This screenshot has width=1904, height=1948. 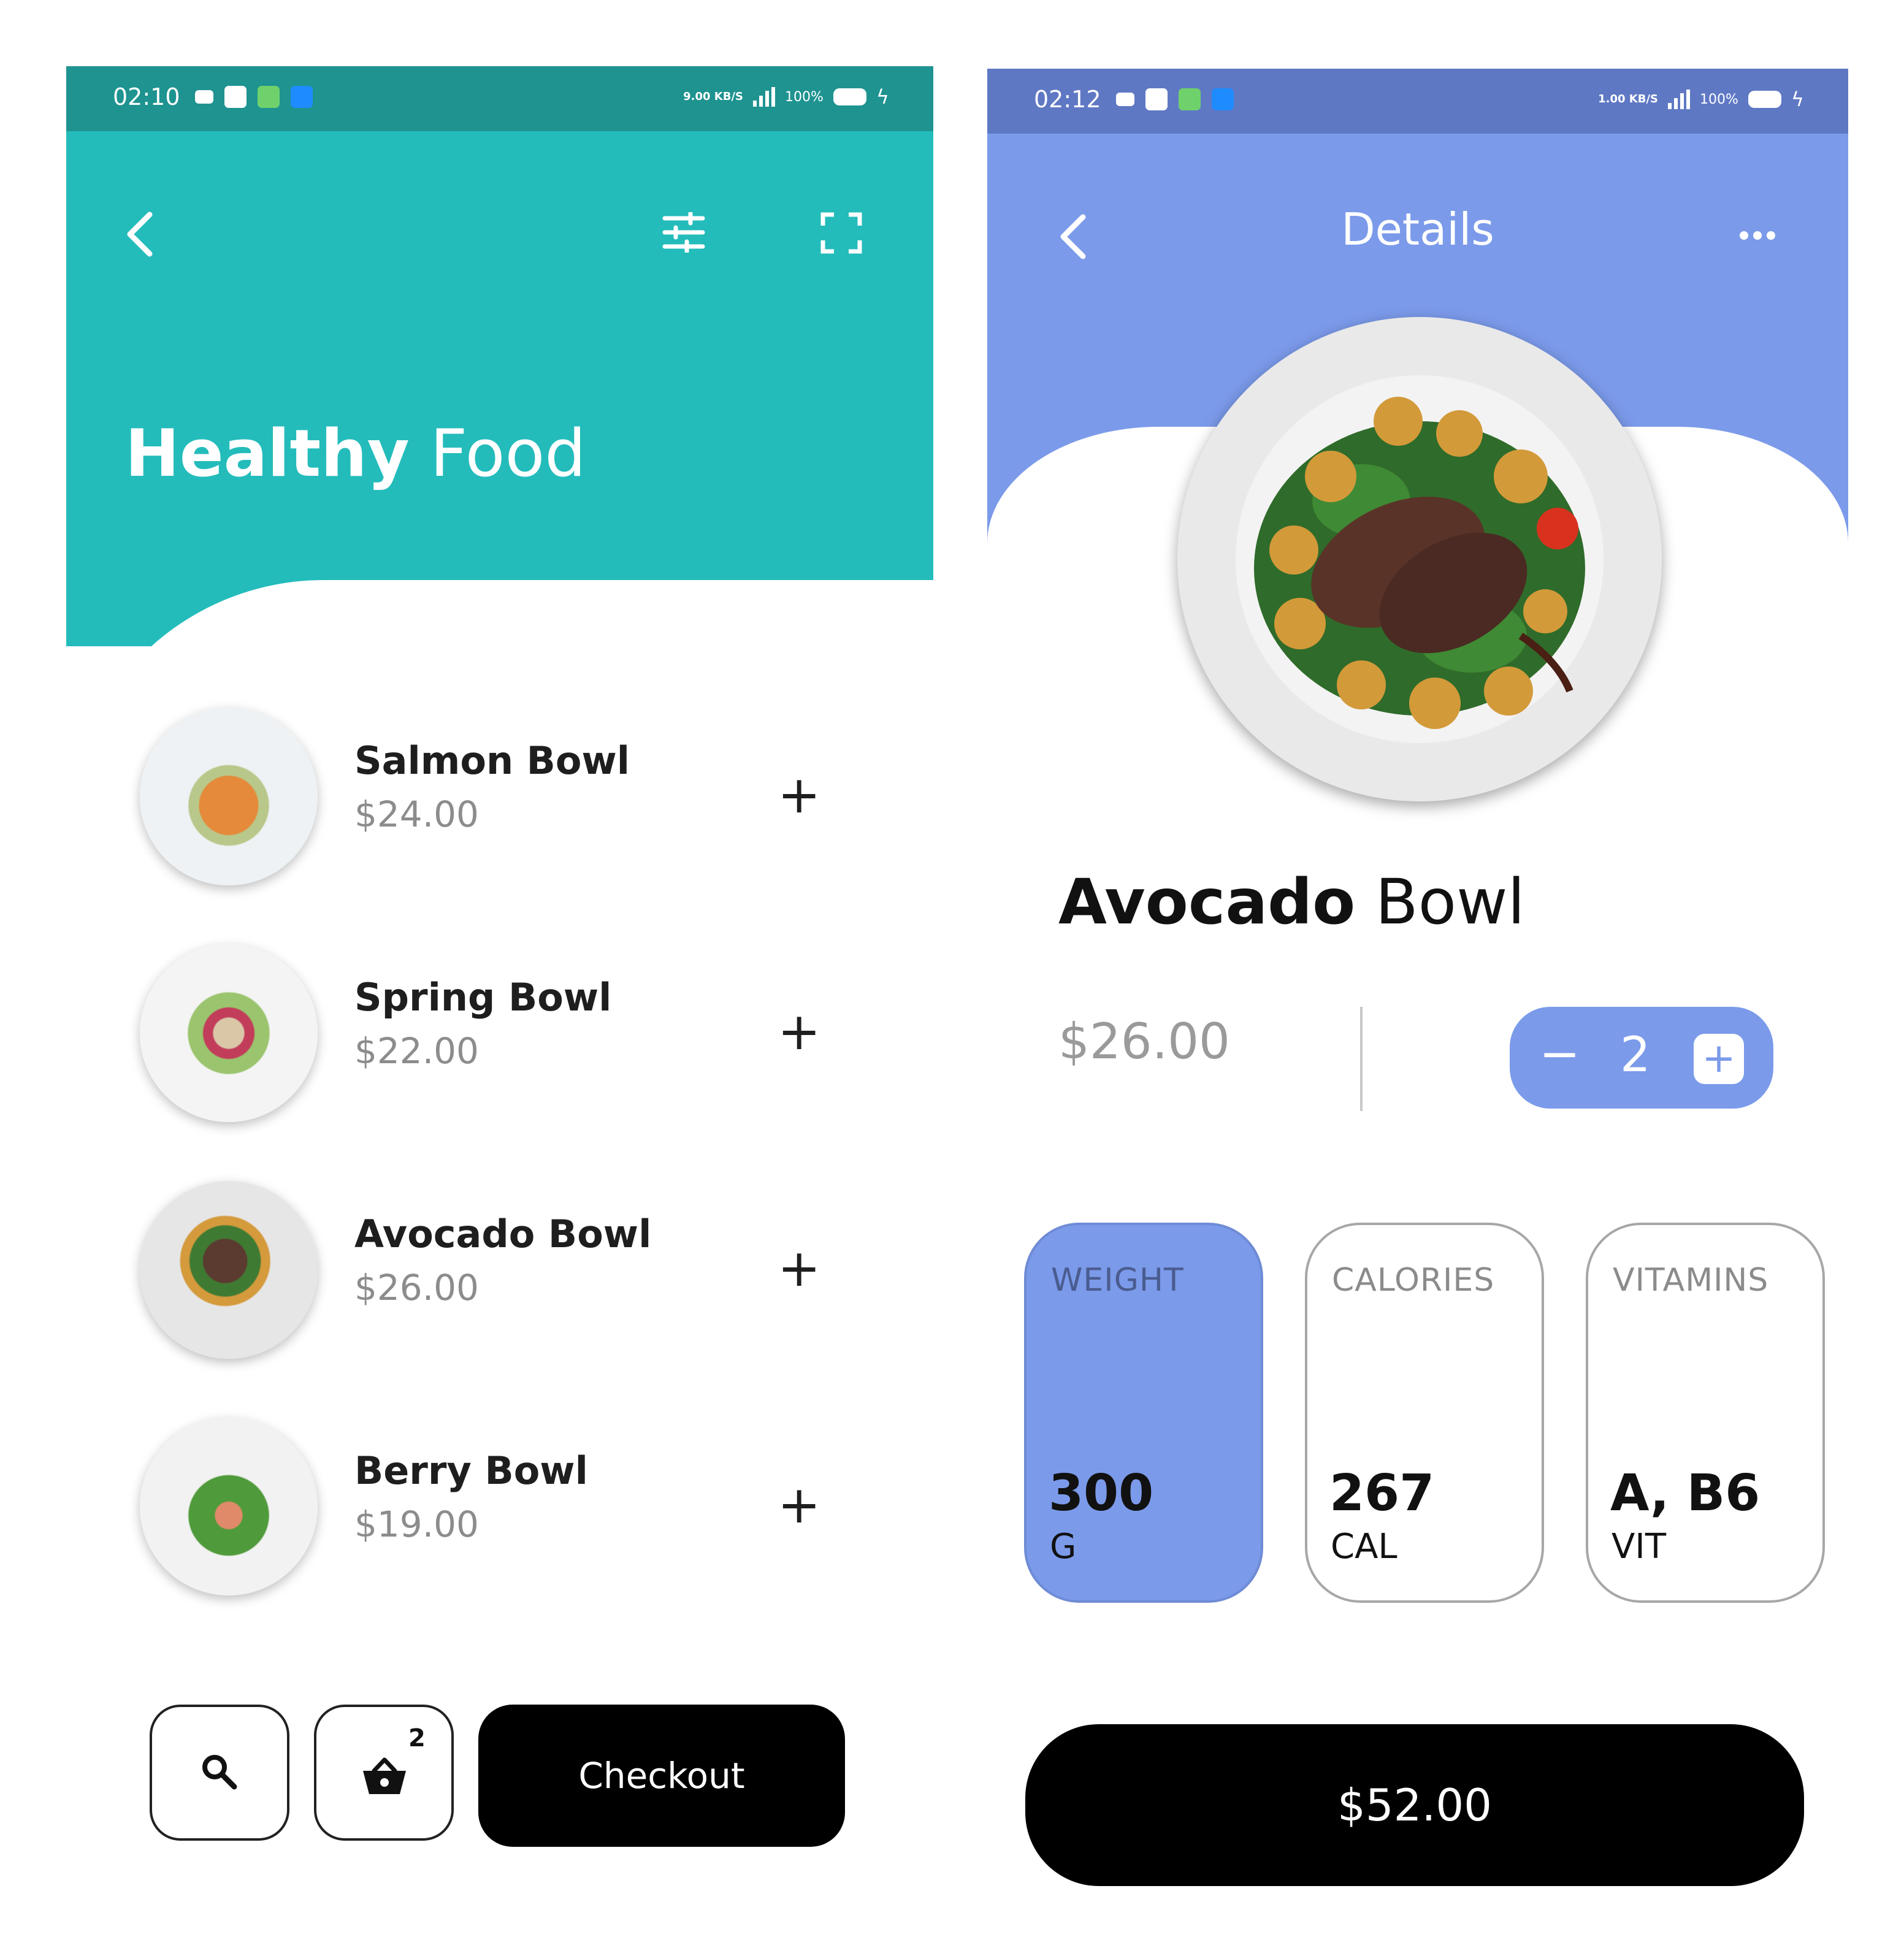 What do you see at coordinates (499, 98) in the screenshot?
I see `status-bar: 02:10 9.00 KB/S 100% ϟ` at bounding box center [499, 98].